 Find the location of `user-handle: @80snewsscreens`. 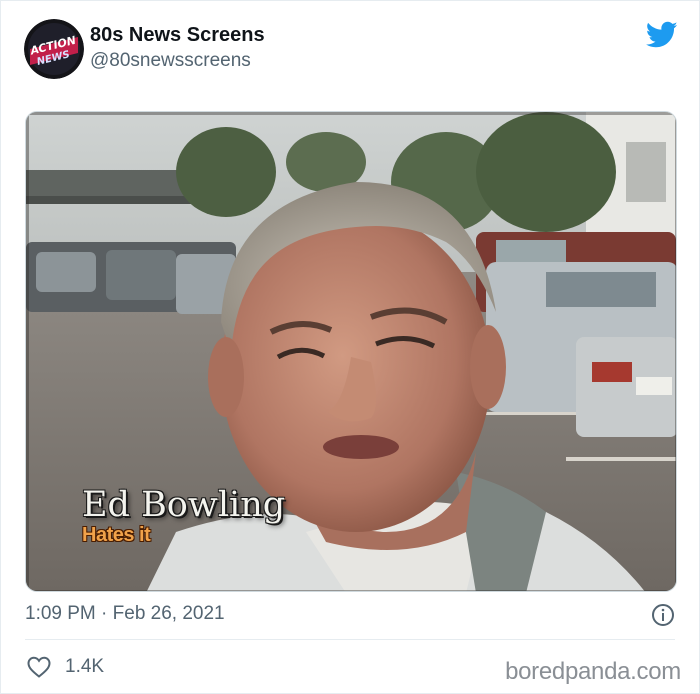

user-handle: @80snewsscreens is located at coordinates (177, 61).